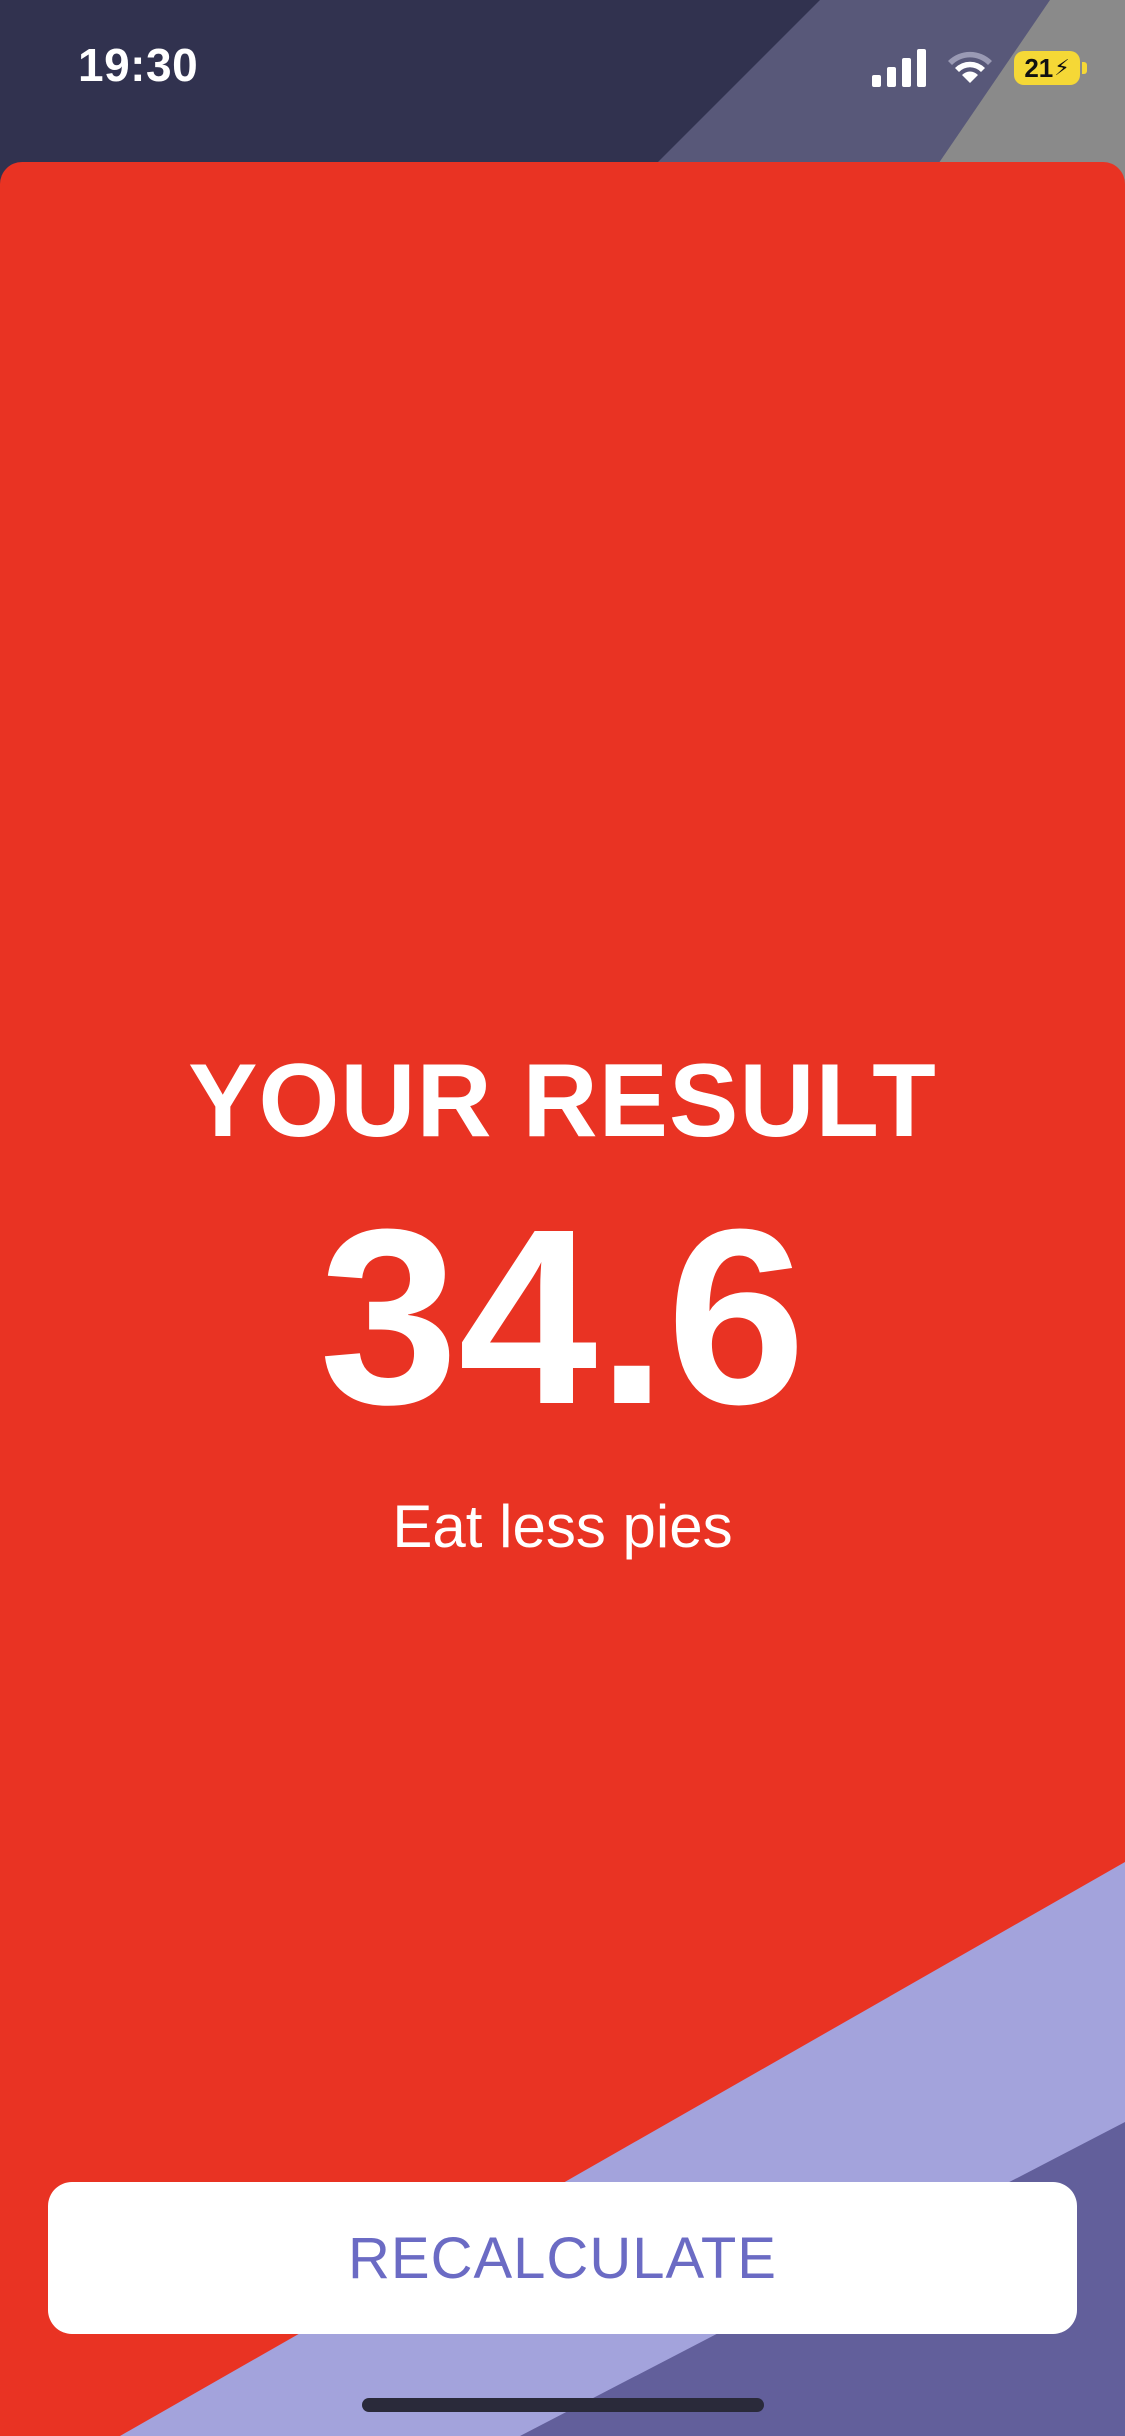 The width and height of the screenshot is (1125, 2436). Describe the element at coordinates (563, 2405) in the screenshot. I see `home-indicator` at that location.